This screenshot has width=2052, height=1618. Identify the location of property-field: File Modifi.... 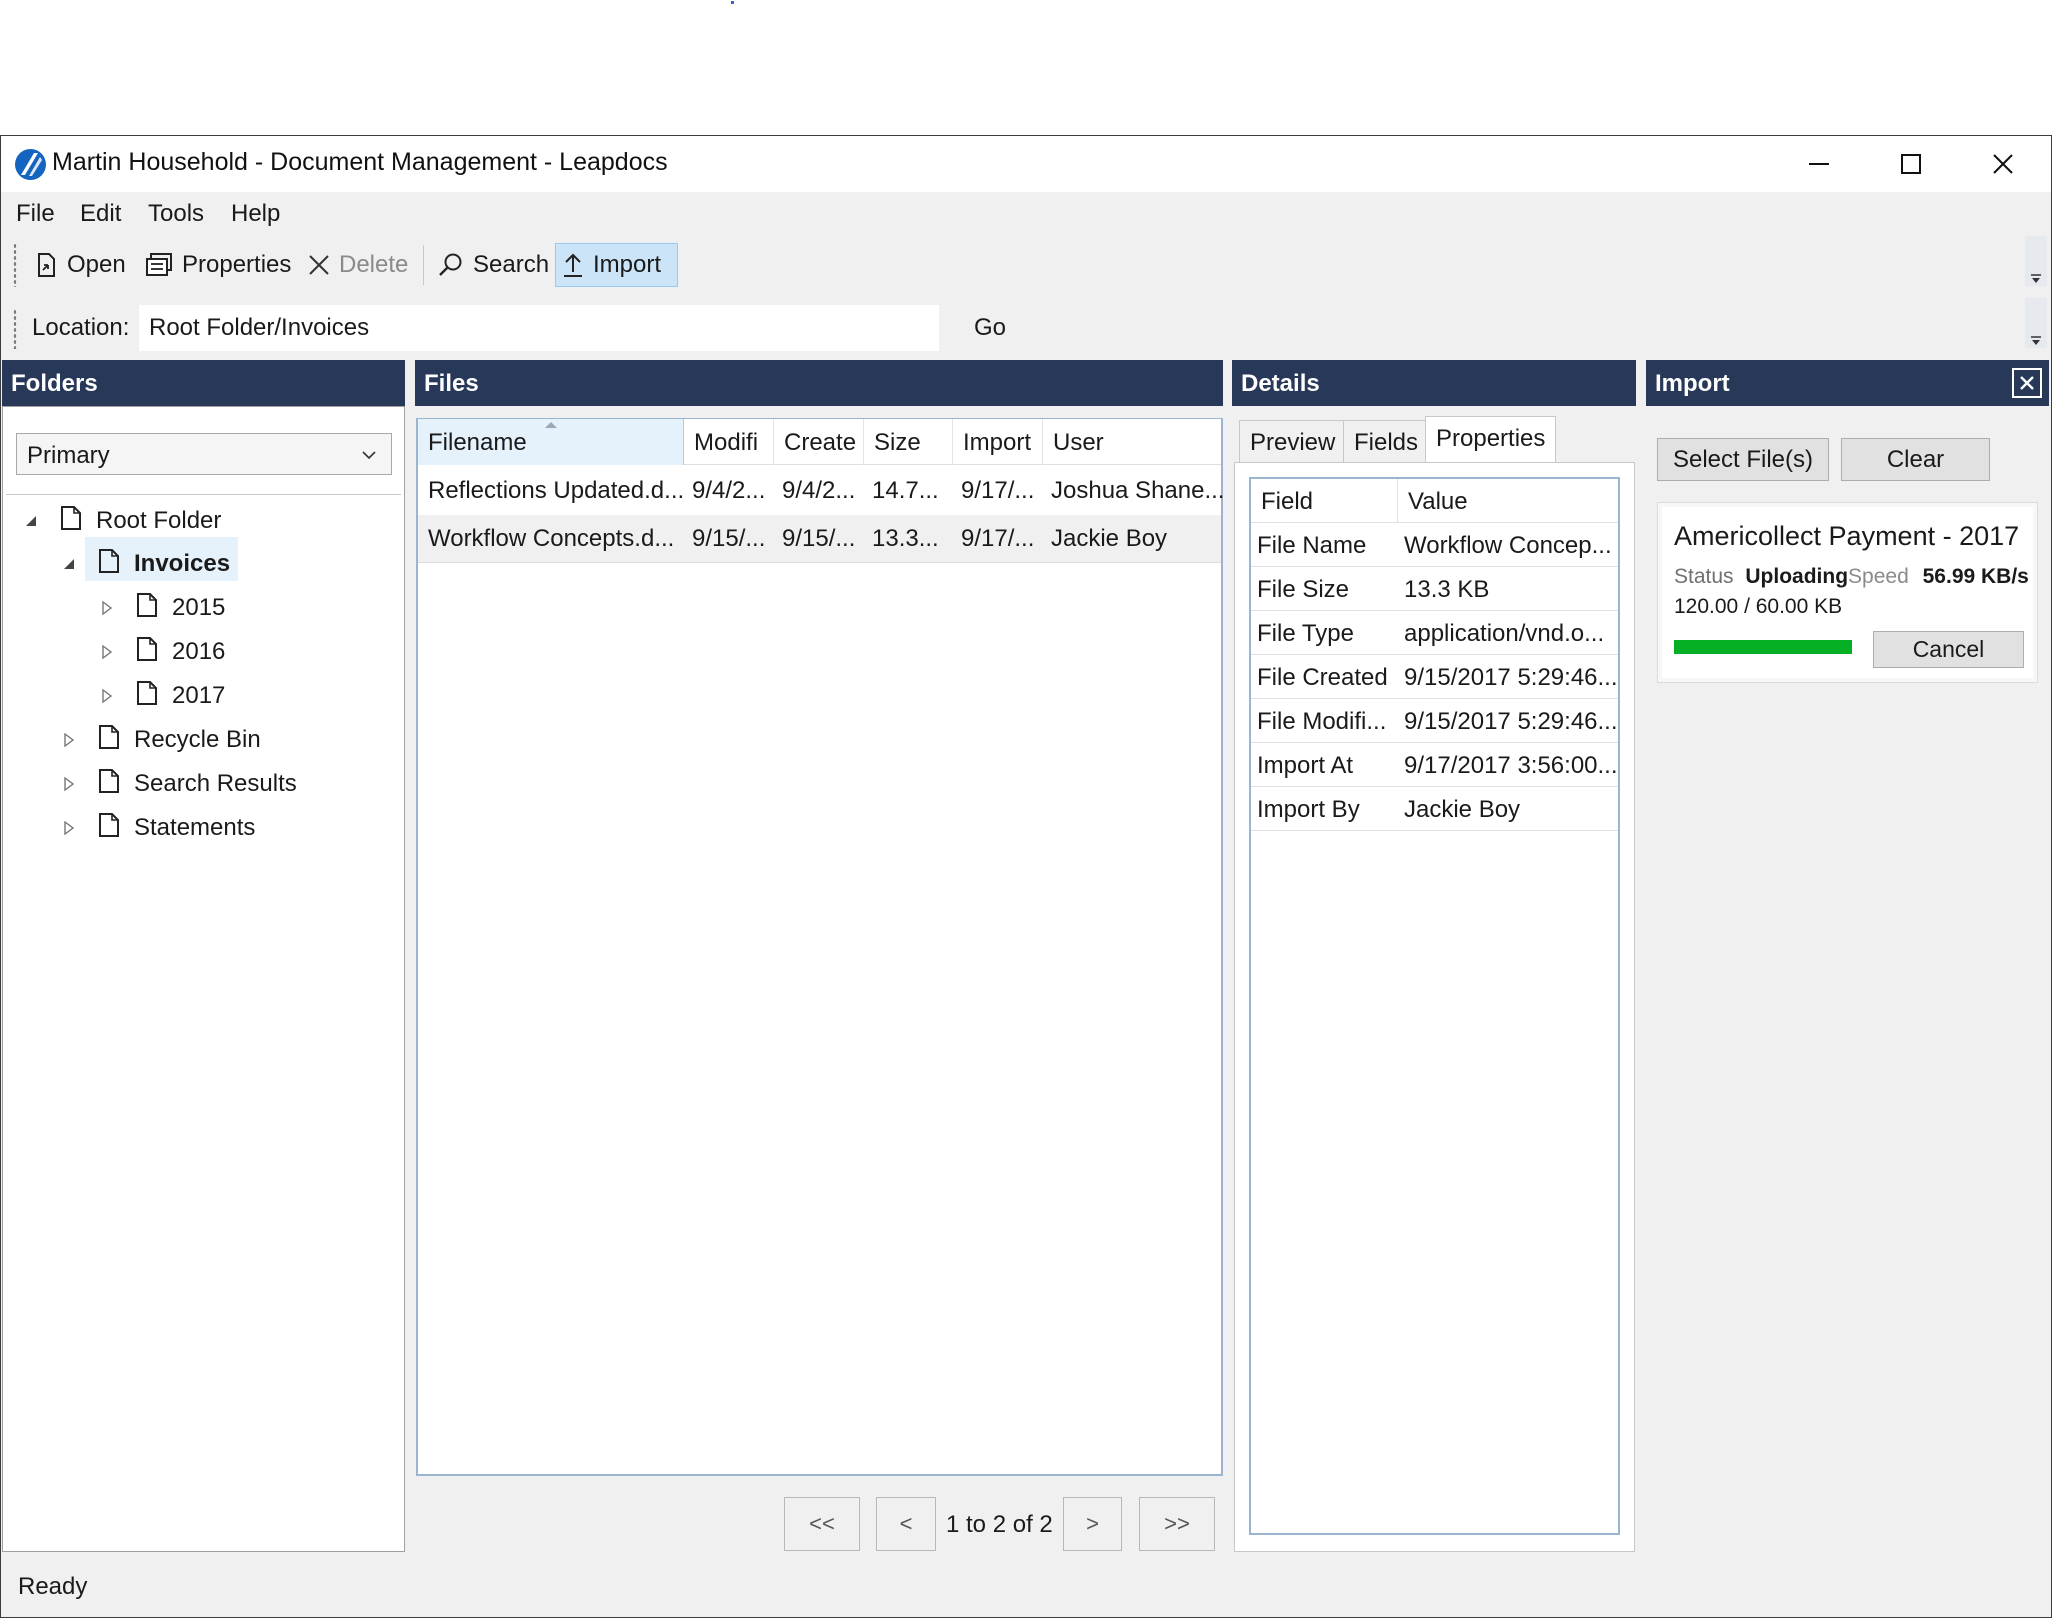
(1322, 721).